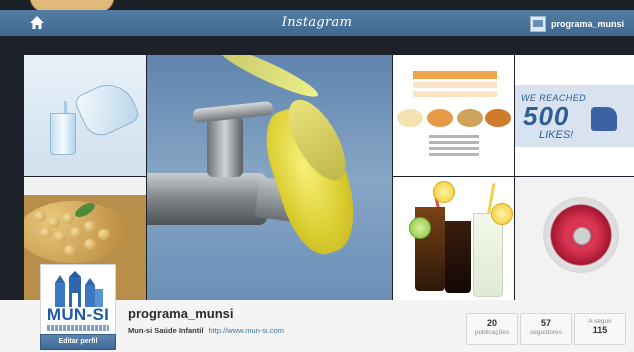 The width and height of the screenshot is (634, 352). I want to click on user-avatar-icon, so click(537, 24).